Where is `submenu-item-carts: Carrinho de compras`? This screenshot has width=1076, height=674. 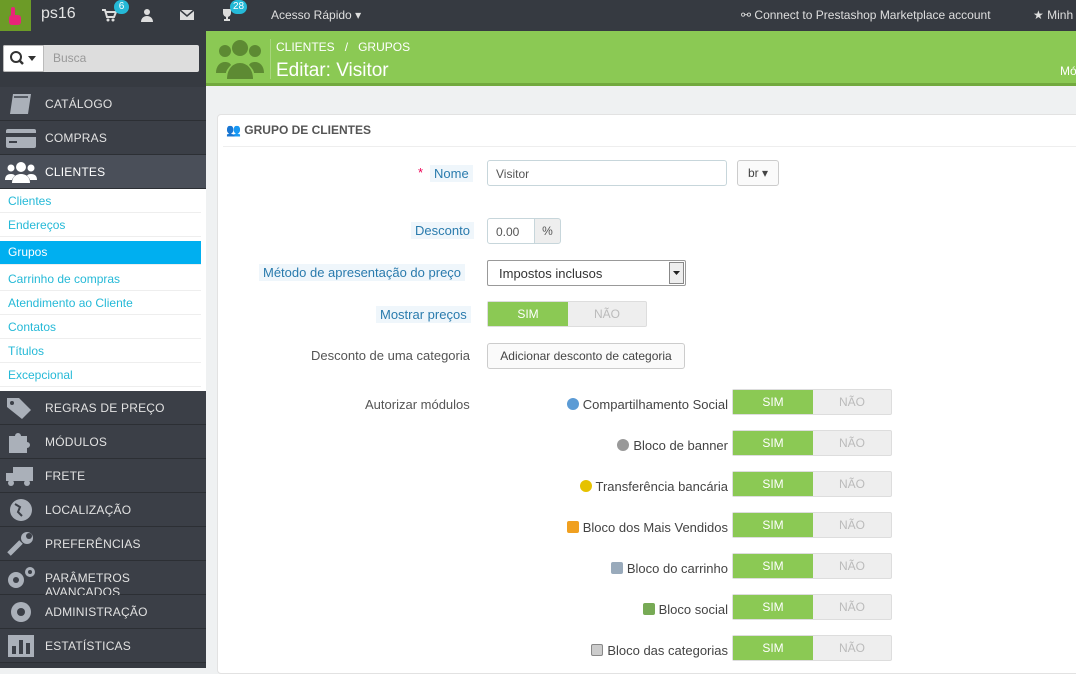
submenu-item-carts: Carrinho de compras is located at coordinates (100, 279).